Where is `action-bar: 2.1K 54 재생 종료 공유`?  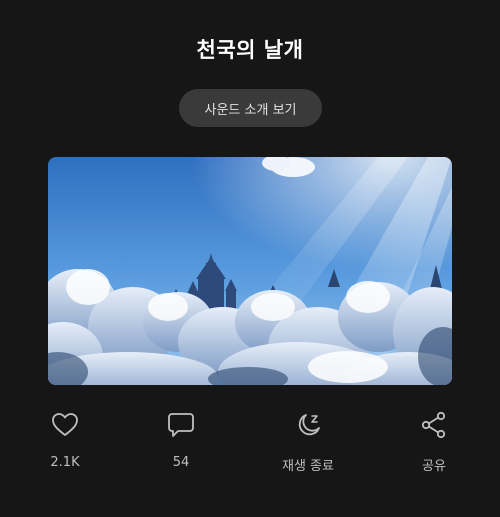
action-bar: 2.1K 54 재생 종료 공유 is located at coordinates (250, 445).